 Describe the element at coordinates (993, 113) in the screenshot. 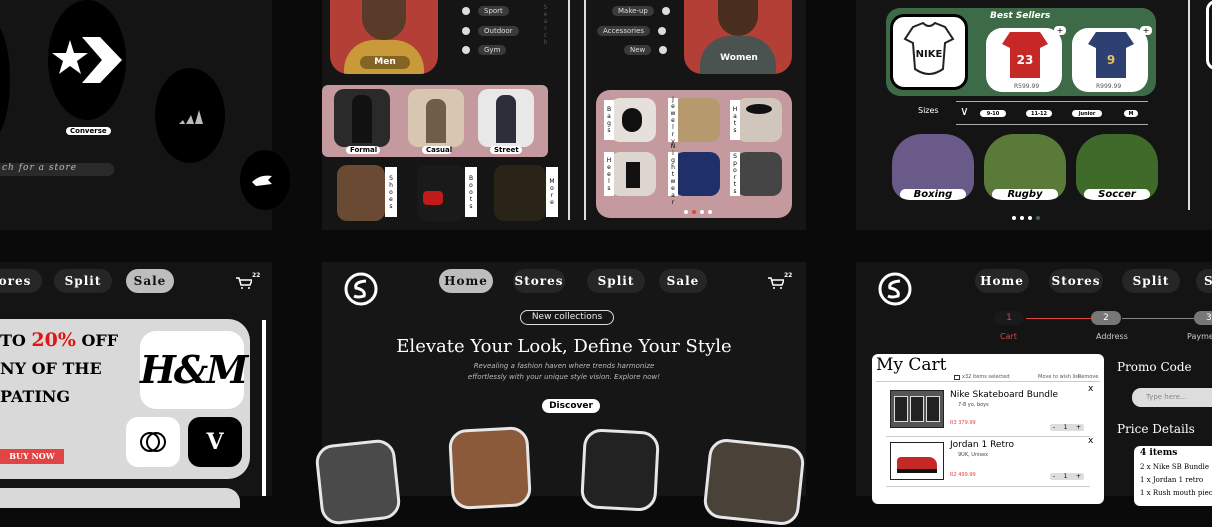

I see `size-option: 9-10` at that location.